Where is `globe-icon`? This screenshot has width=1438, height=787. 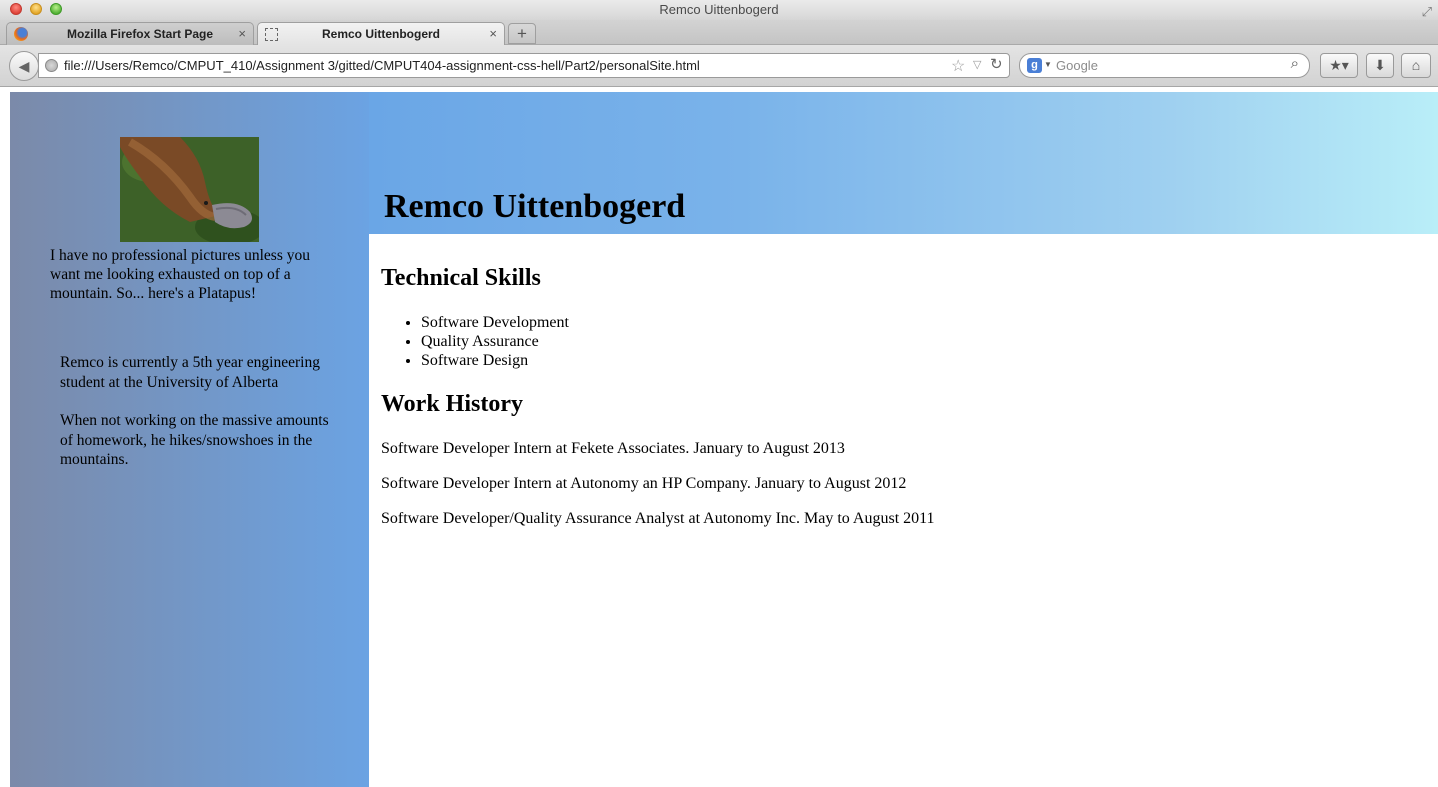
globe-icon is located at coordinates (51, 65).